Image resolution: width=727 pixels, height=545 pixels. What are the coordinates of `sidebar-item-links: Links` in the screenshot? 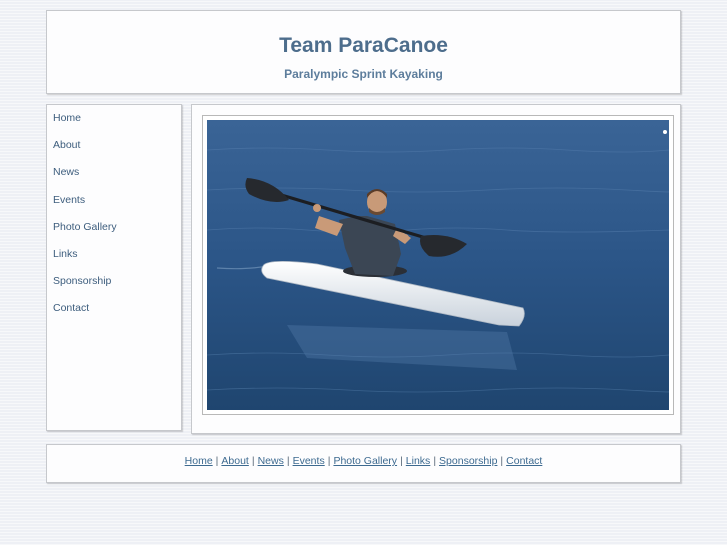 It's located at (117, 260).